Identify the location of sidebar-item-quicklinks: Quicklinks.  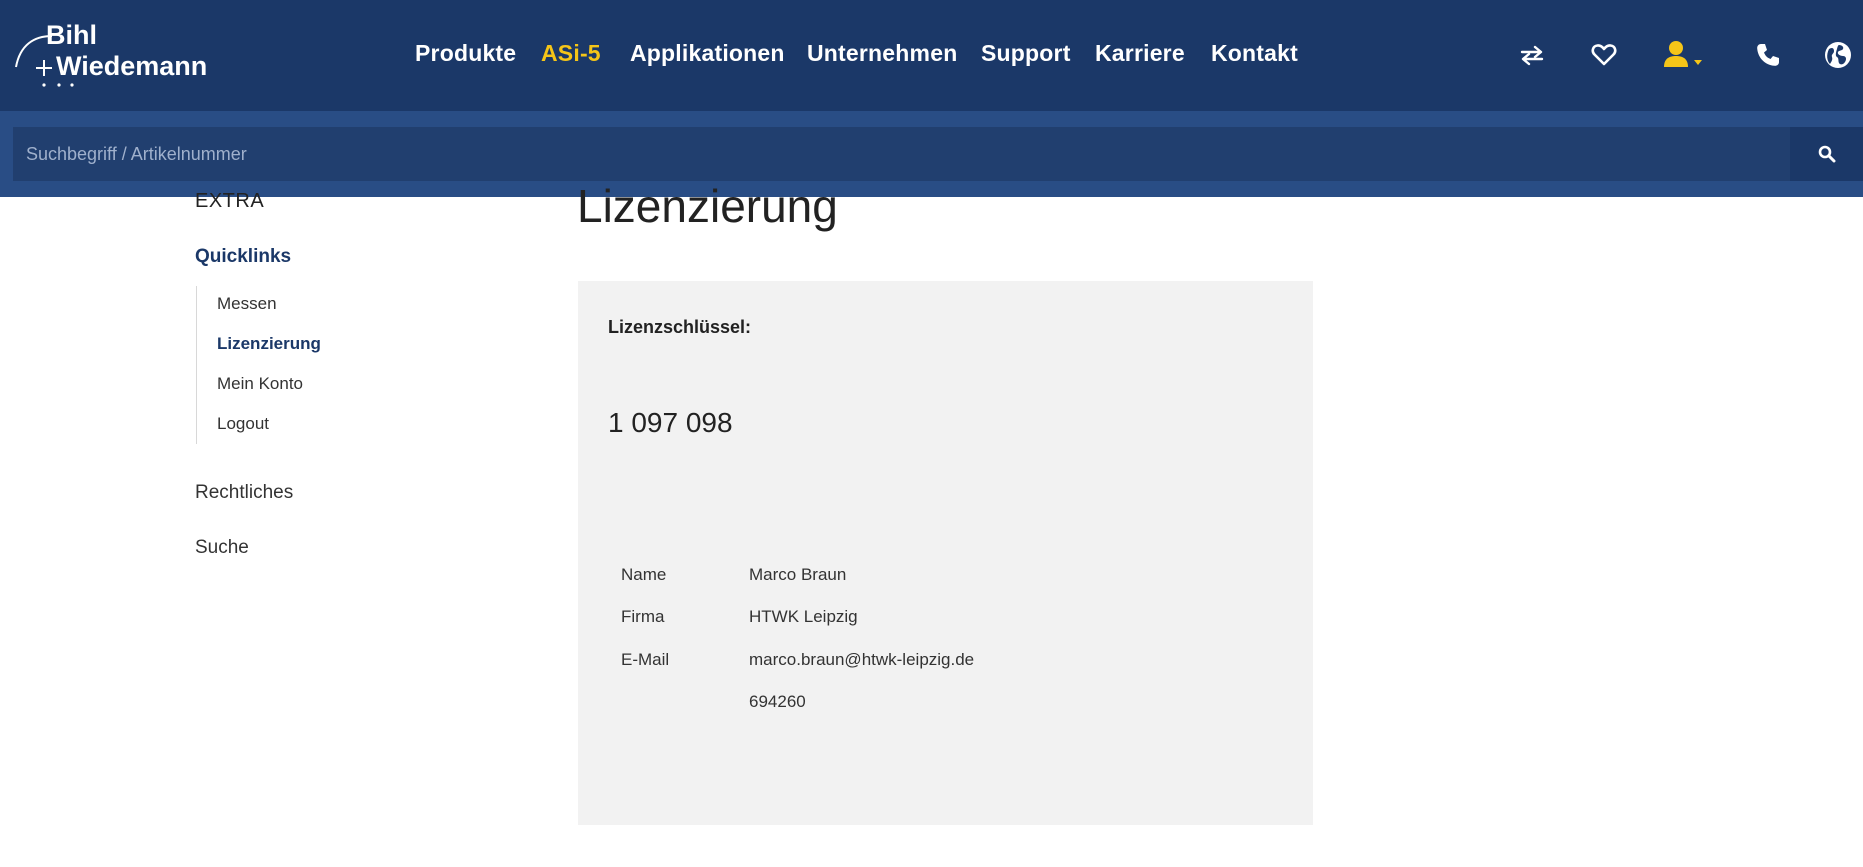
(243, 257).